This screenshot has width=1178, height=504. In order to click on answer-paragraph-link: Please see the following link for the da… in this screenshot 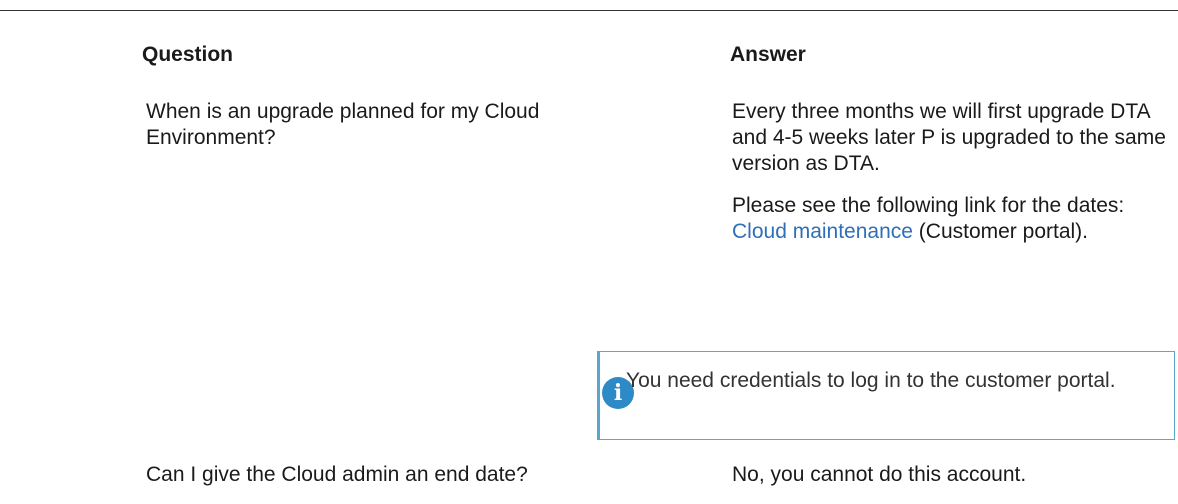, I will do `click(952, 219)`.